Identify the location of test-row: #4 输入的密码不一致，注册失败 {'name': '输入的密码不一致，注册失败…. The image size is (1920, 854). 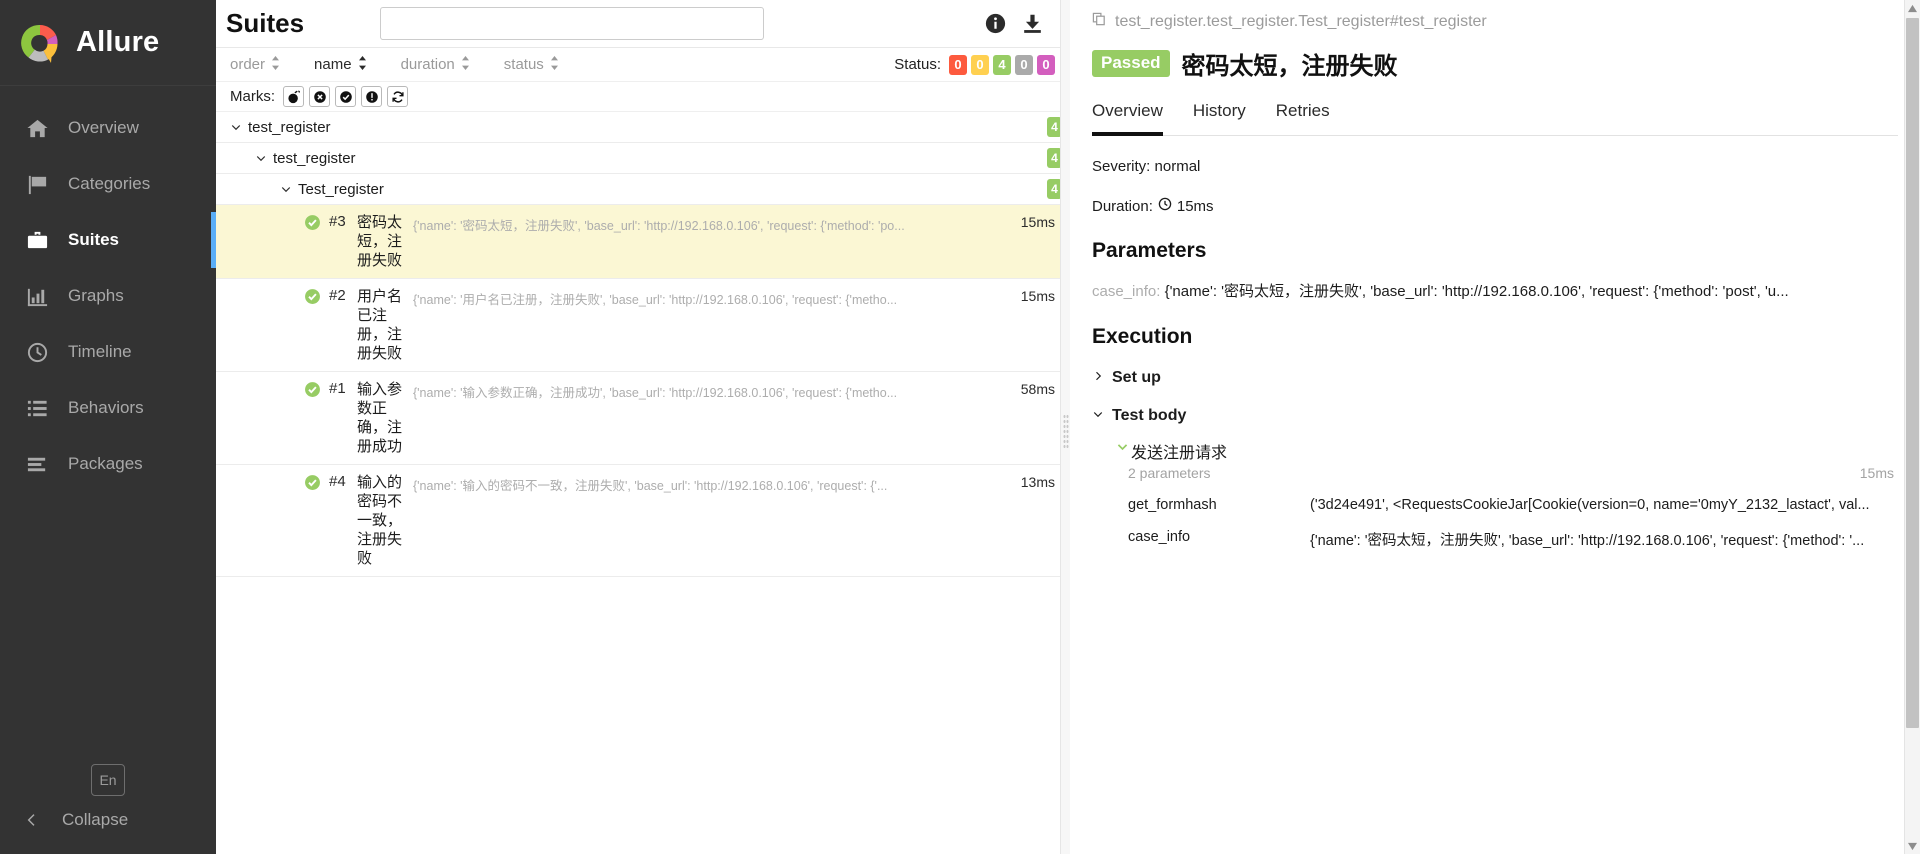
(642, 521).